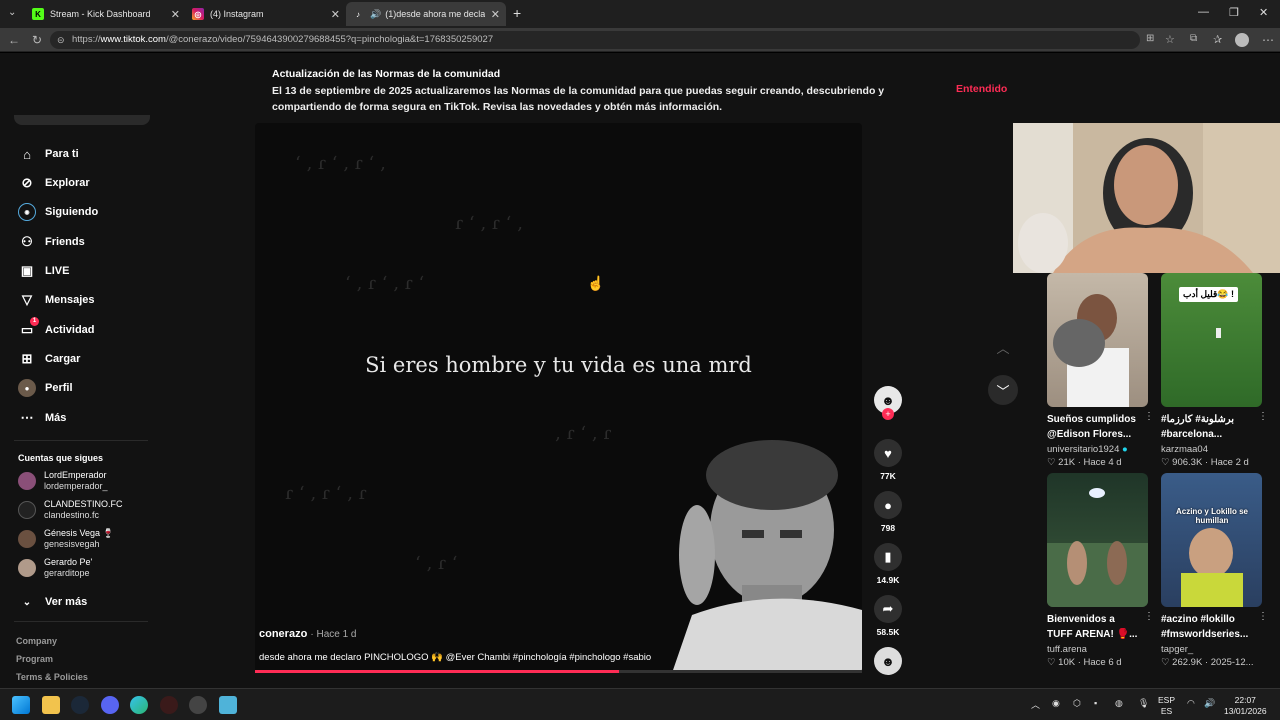 The image size is (1280, 720). I want to click on video-author: conerazo · Hace 1 d, so click(308, 634).